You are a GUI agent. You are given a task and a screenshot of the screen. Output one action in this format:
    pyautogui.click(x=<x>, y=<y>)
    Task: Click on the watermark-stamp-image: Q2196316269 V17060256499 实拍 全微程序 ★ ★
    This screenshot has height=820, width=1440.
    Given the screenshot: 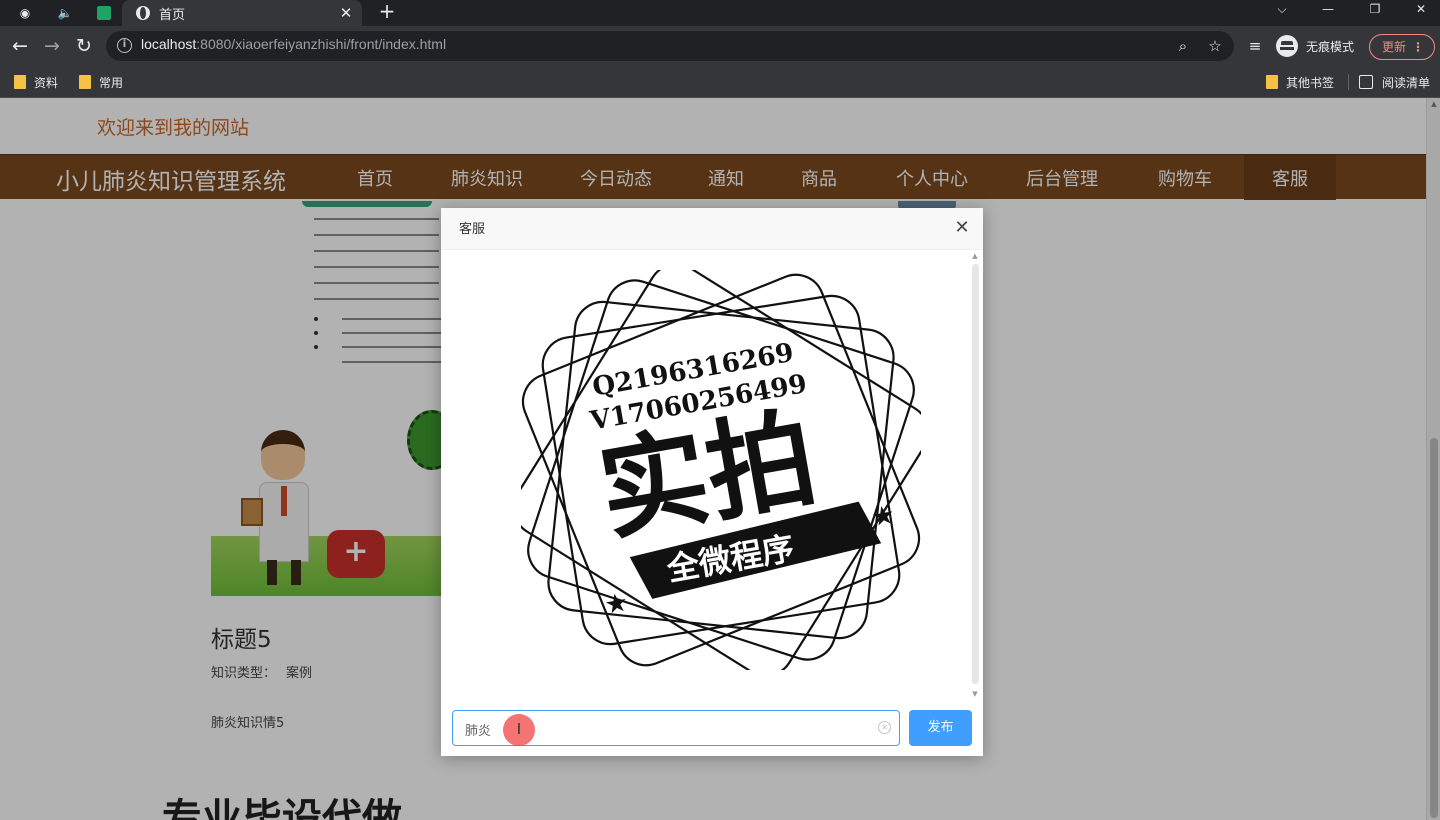 What is the action you would take?
    pyautogui.click(x=721, y=470)
    